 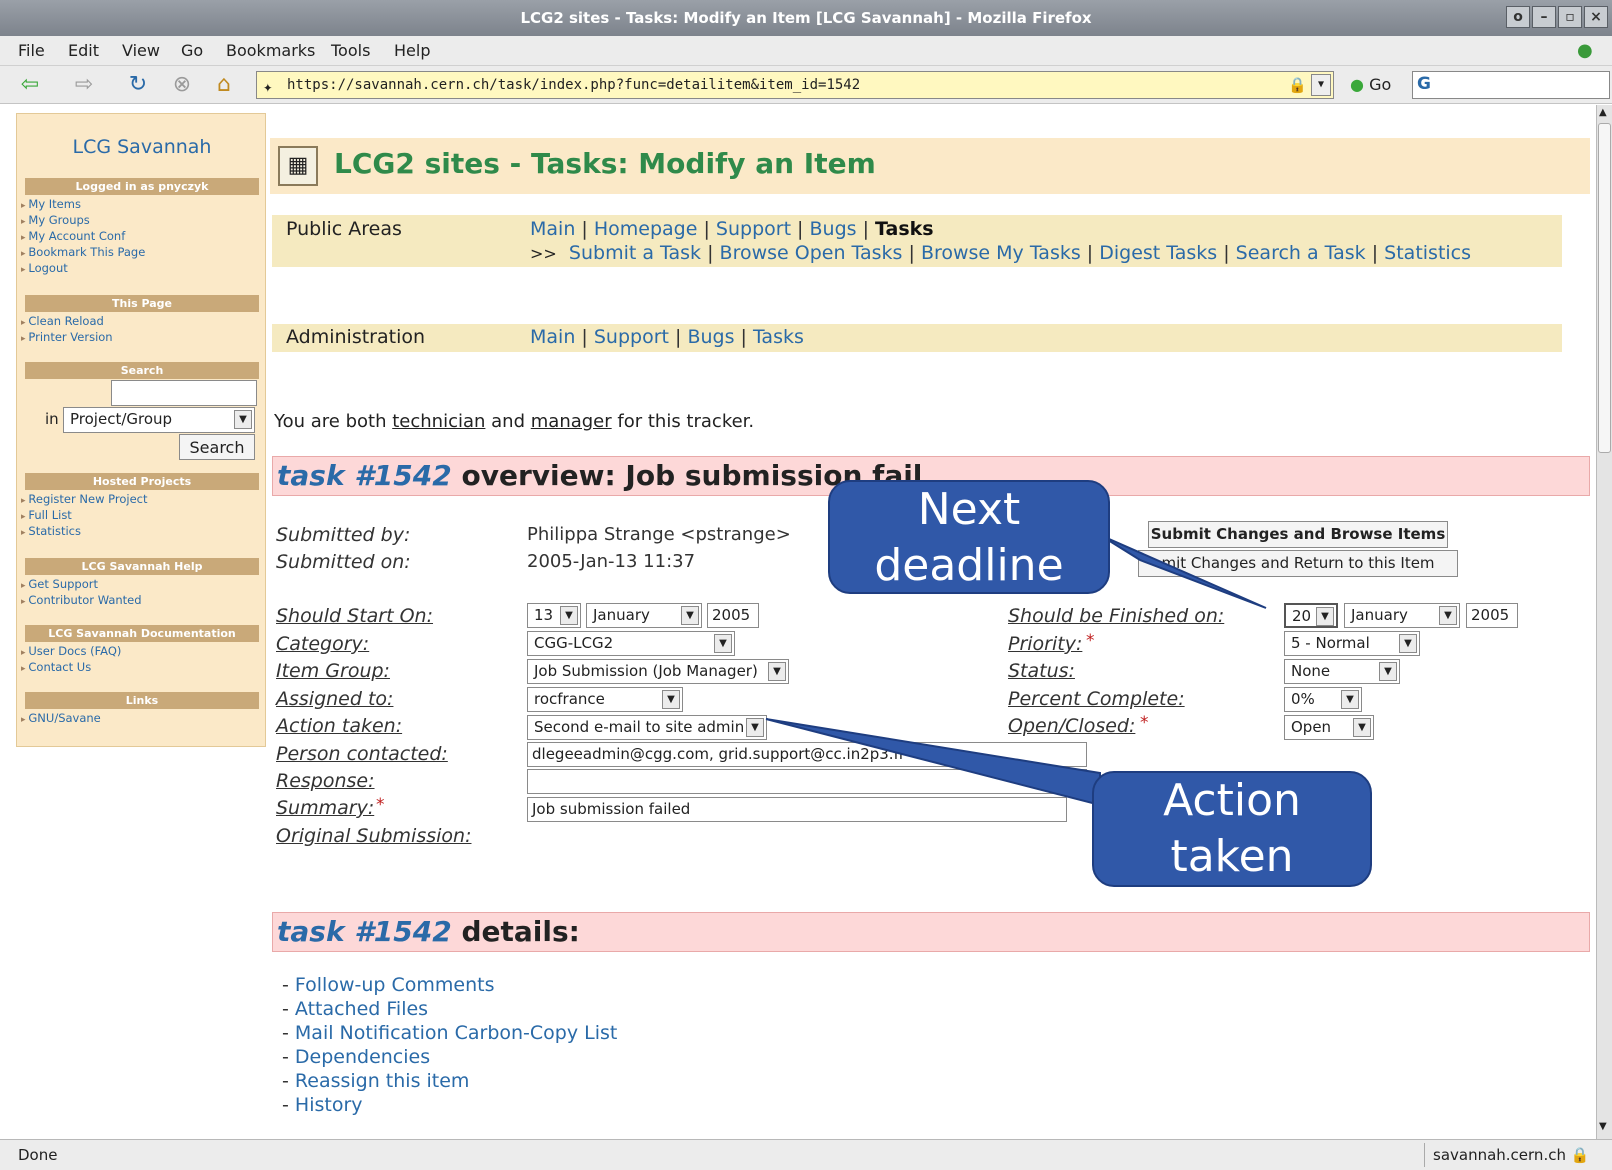 What do you see at coordinates (1297, 85) in the screenshot?
I see `lock-icon: 🔒` at bounding box center [1297, 85].